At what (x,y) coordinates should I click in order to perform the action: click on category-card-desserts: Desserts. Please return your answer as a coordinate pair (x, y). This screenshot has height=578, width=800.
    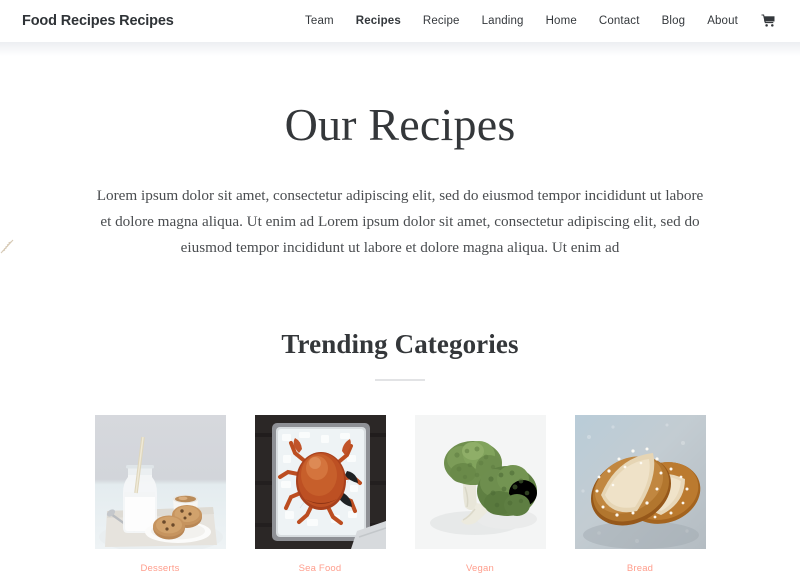
    Looking at the image, I should click on (160, 495).